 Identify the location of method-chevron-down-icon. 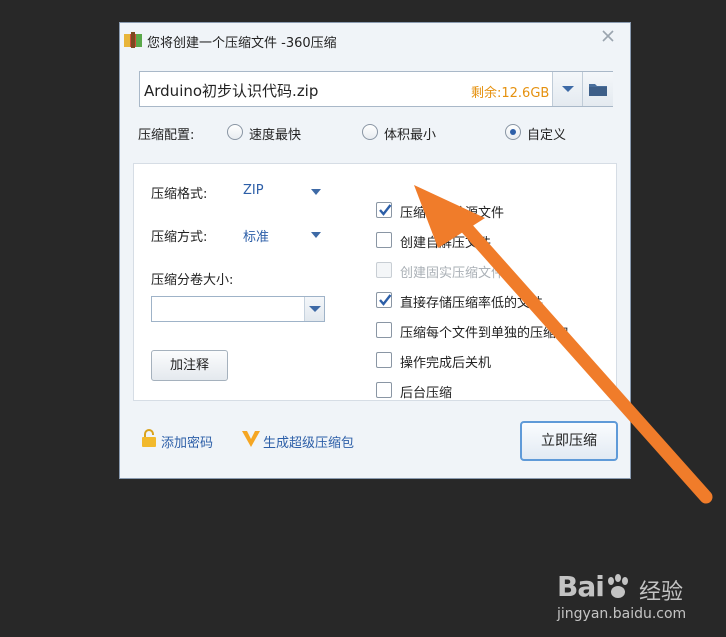
(316, 235).